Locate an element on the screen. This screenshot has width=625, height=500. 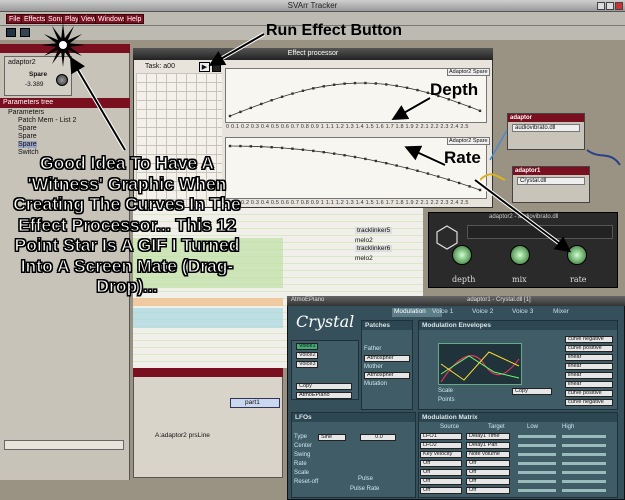
matrix-target-dropdown: Note volume is located at coordinates (488, 454).